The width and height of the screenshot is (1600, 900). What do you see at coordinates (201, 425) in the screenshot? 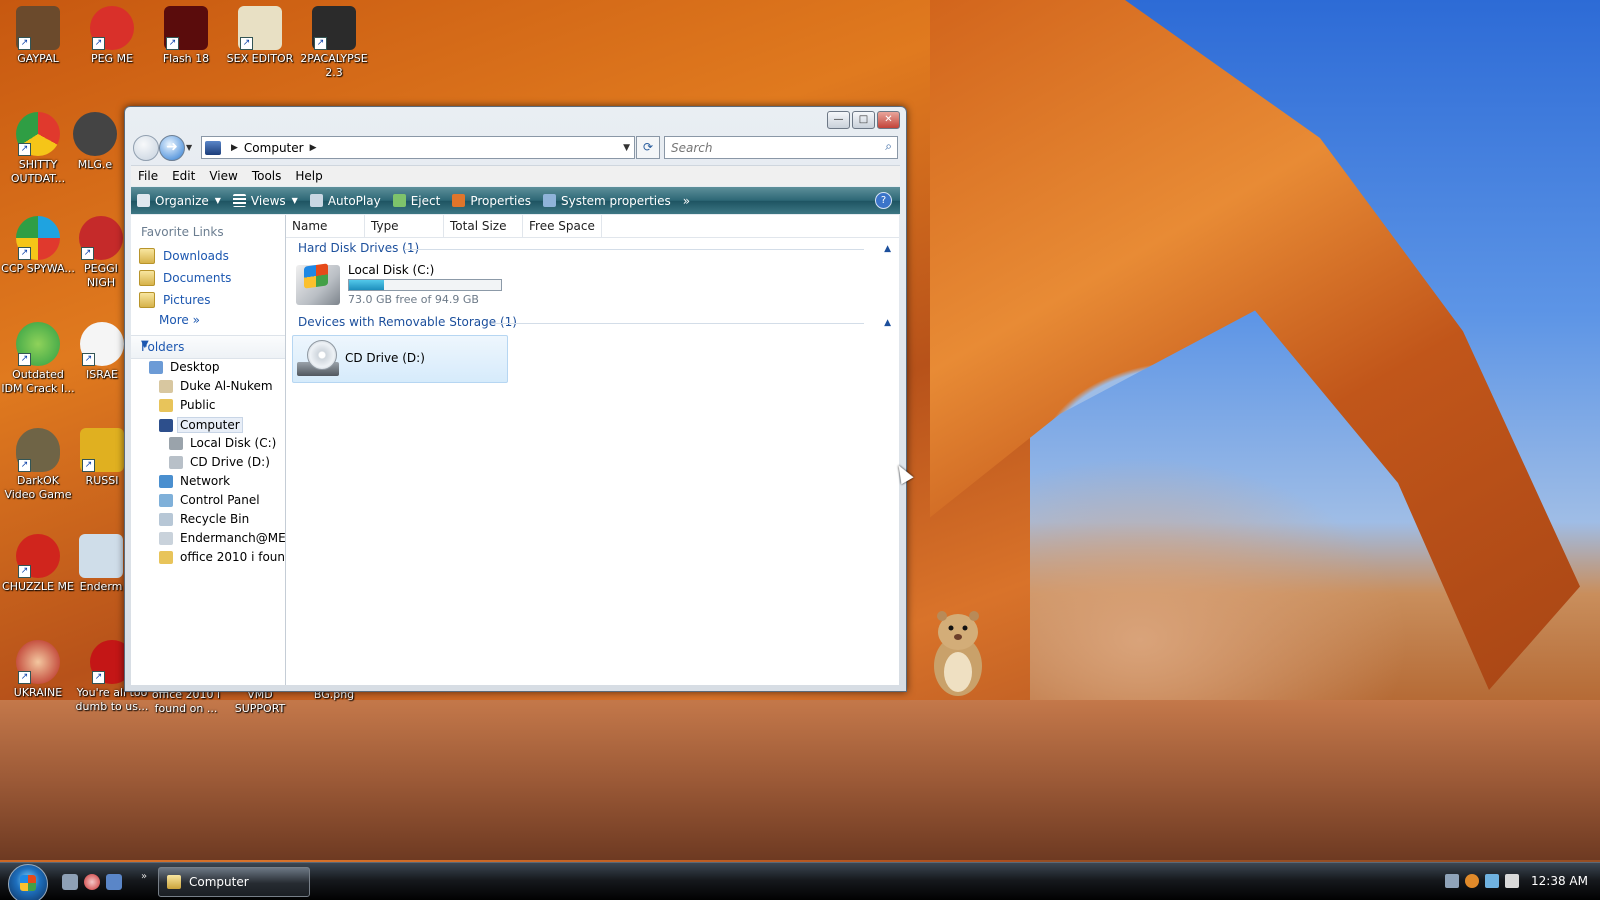
I see `tree-item-computer: Computer` at bounding box center [201, 425].